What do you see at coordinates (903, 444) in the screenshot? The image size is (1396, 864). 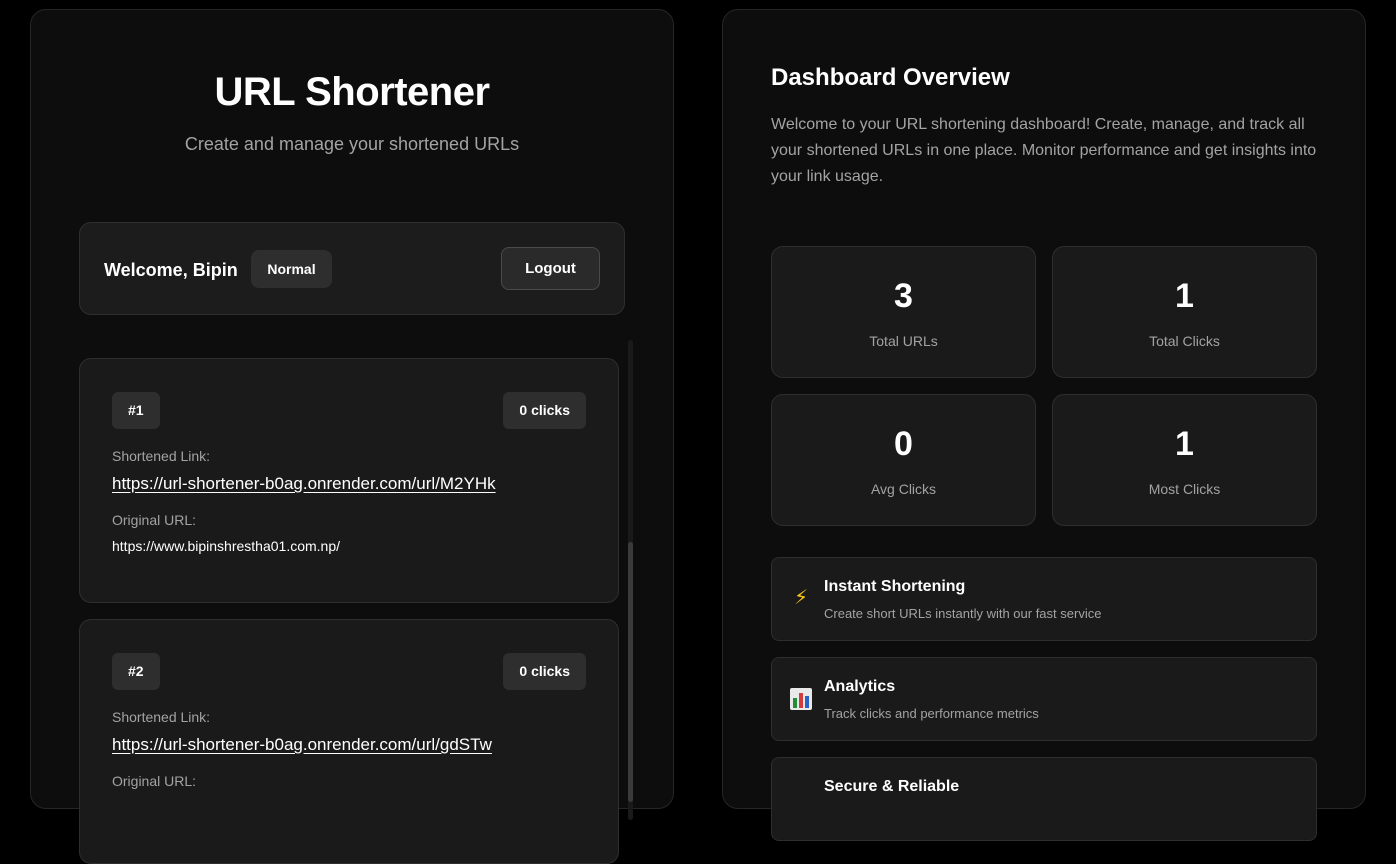 I see `stat-value: 0` at bounding box center [903, 444].